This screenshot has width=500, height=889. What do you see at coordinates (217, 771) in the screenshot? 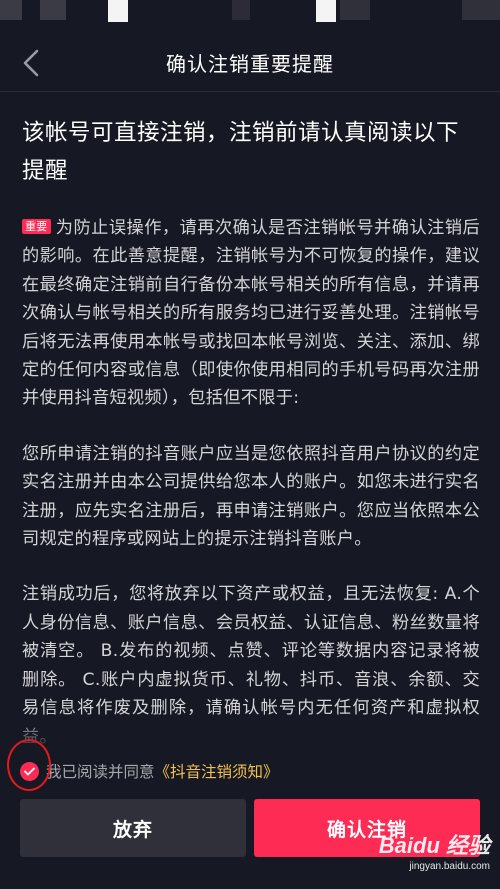
I see `terms-link: 《抖音注销须知》` at bounding box center [217, 771].